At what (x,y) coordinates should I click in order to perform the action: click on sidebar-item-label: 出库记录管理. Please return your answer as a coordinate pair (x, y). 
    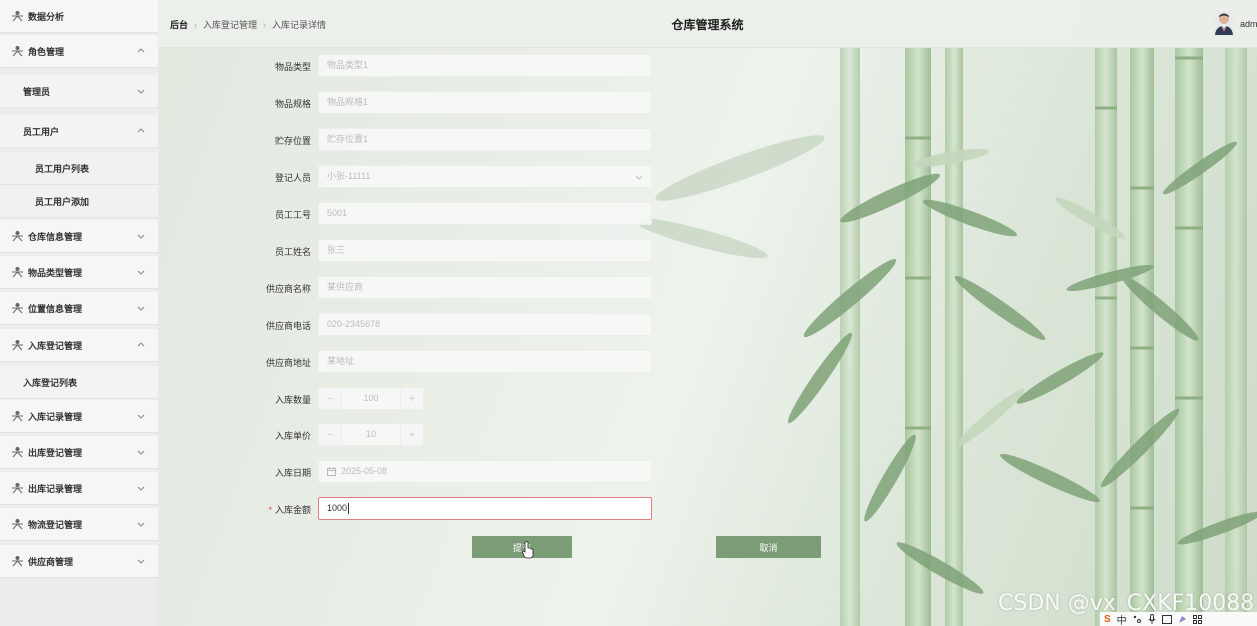
    Looking at the image, I should click on (55, 488).